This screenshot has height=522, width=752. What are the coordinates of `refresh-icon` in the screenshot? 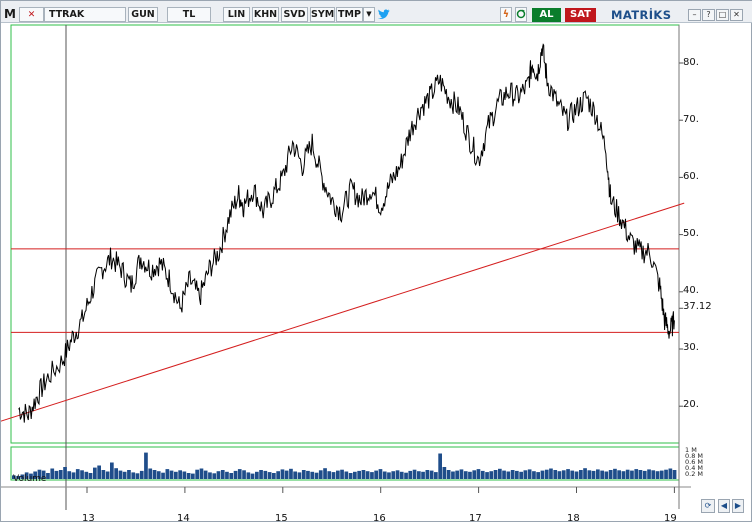 It's located at (521, 14).